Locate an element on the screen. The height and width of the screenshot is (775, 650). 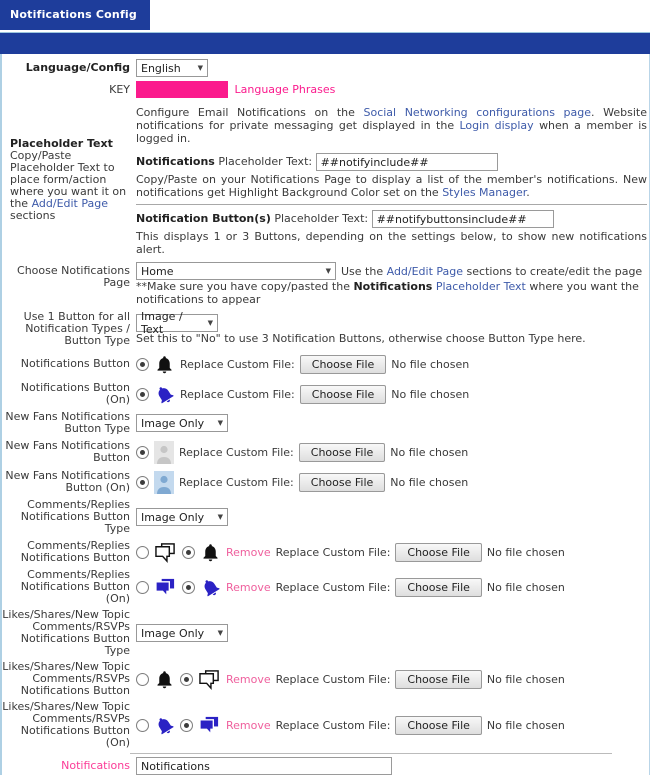
notifications-field-row: Notifications is located at coordinates (324, 766).